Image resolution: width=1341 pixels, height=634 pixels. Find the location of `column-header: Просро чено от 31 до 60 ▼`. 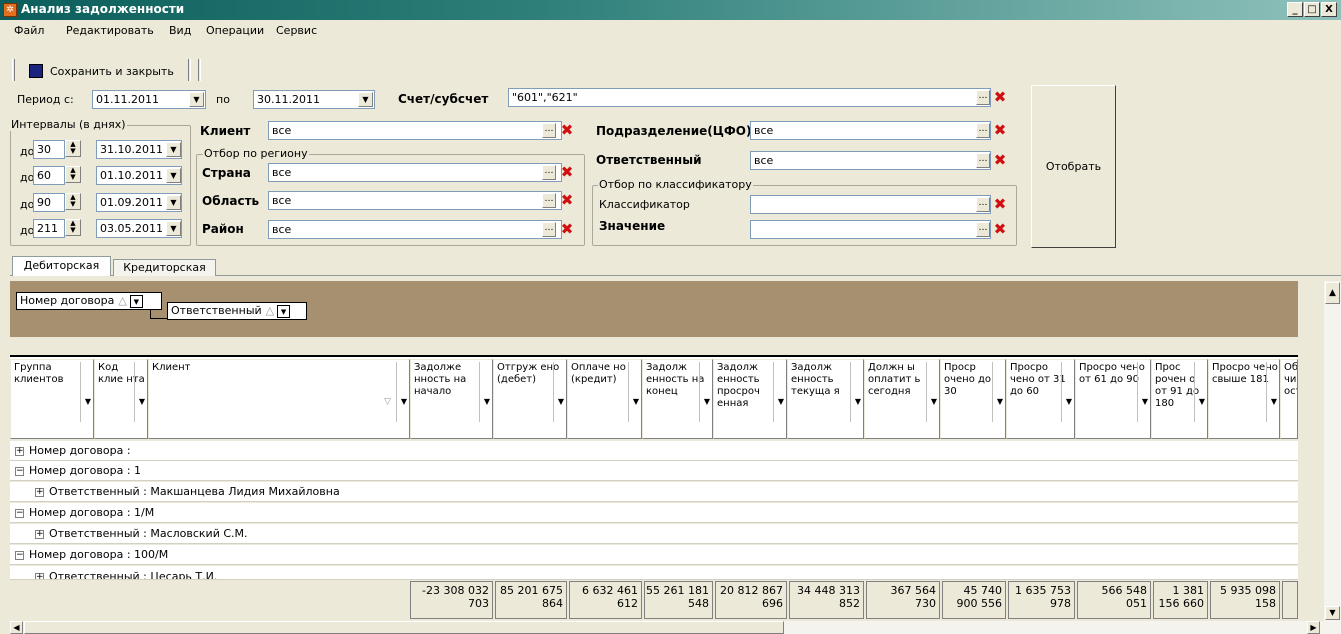

column-header: Просро чено от 31 до 60 ▼ is located at coordinates (1040, 399).